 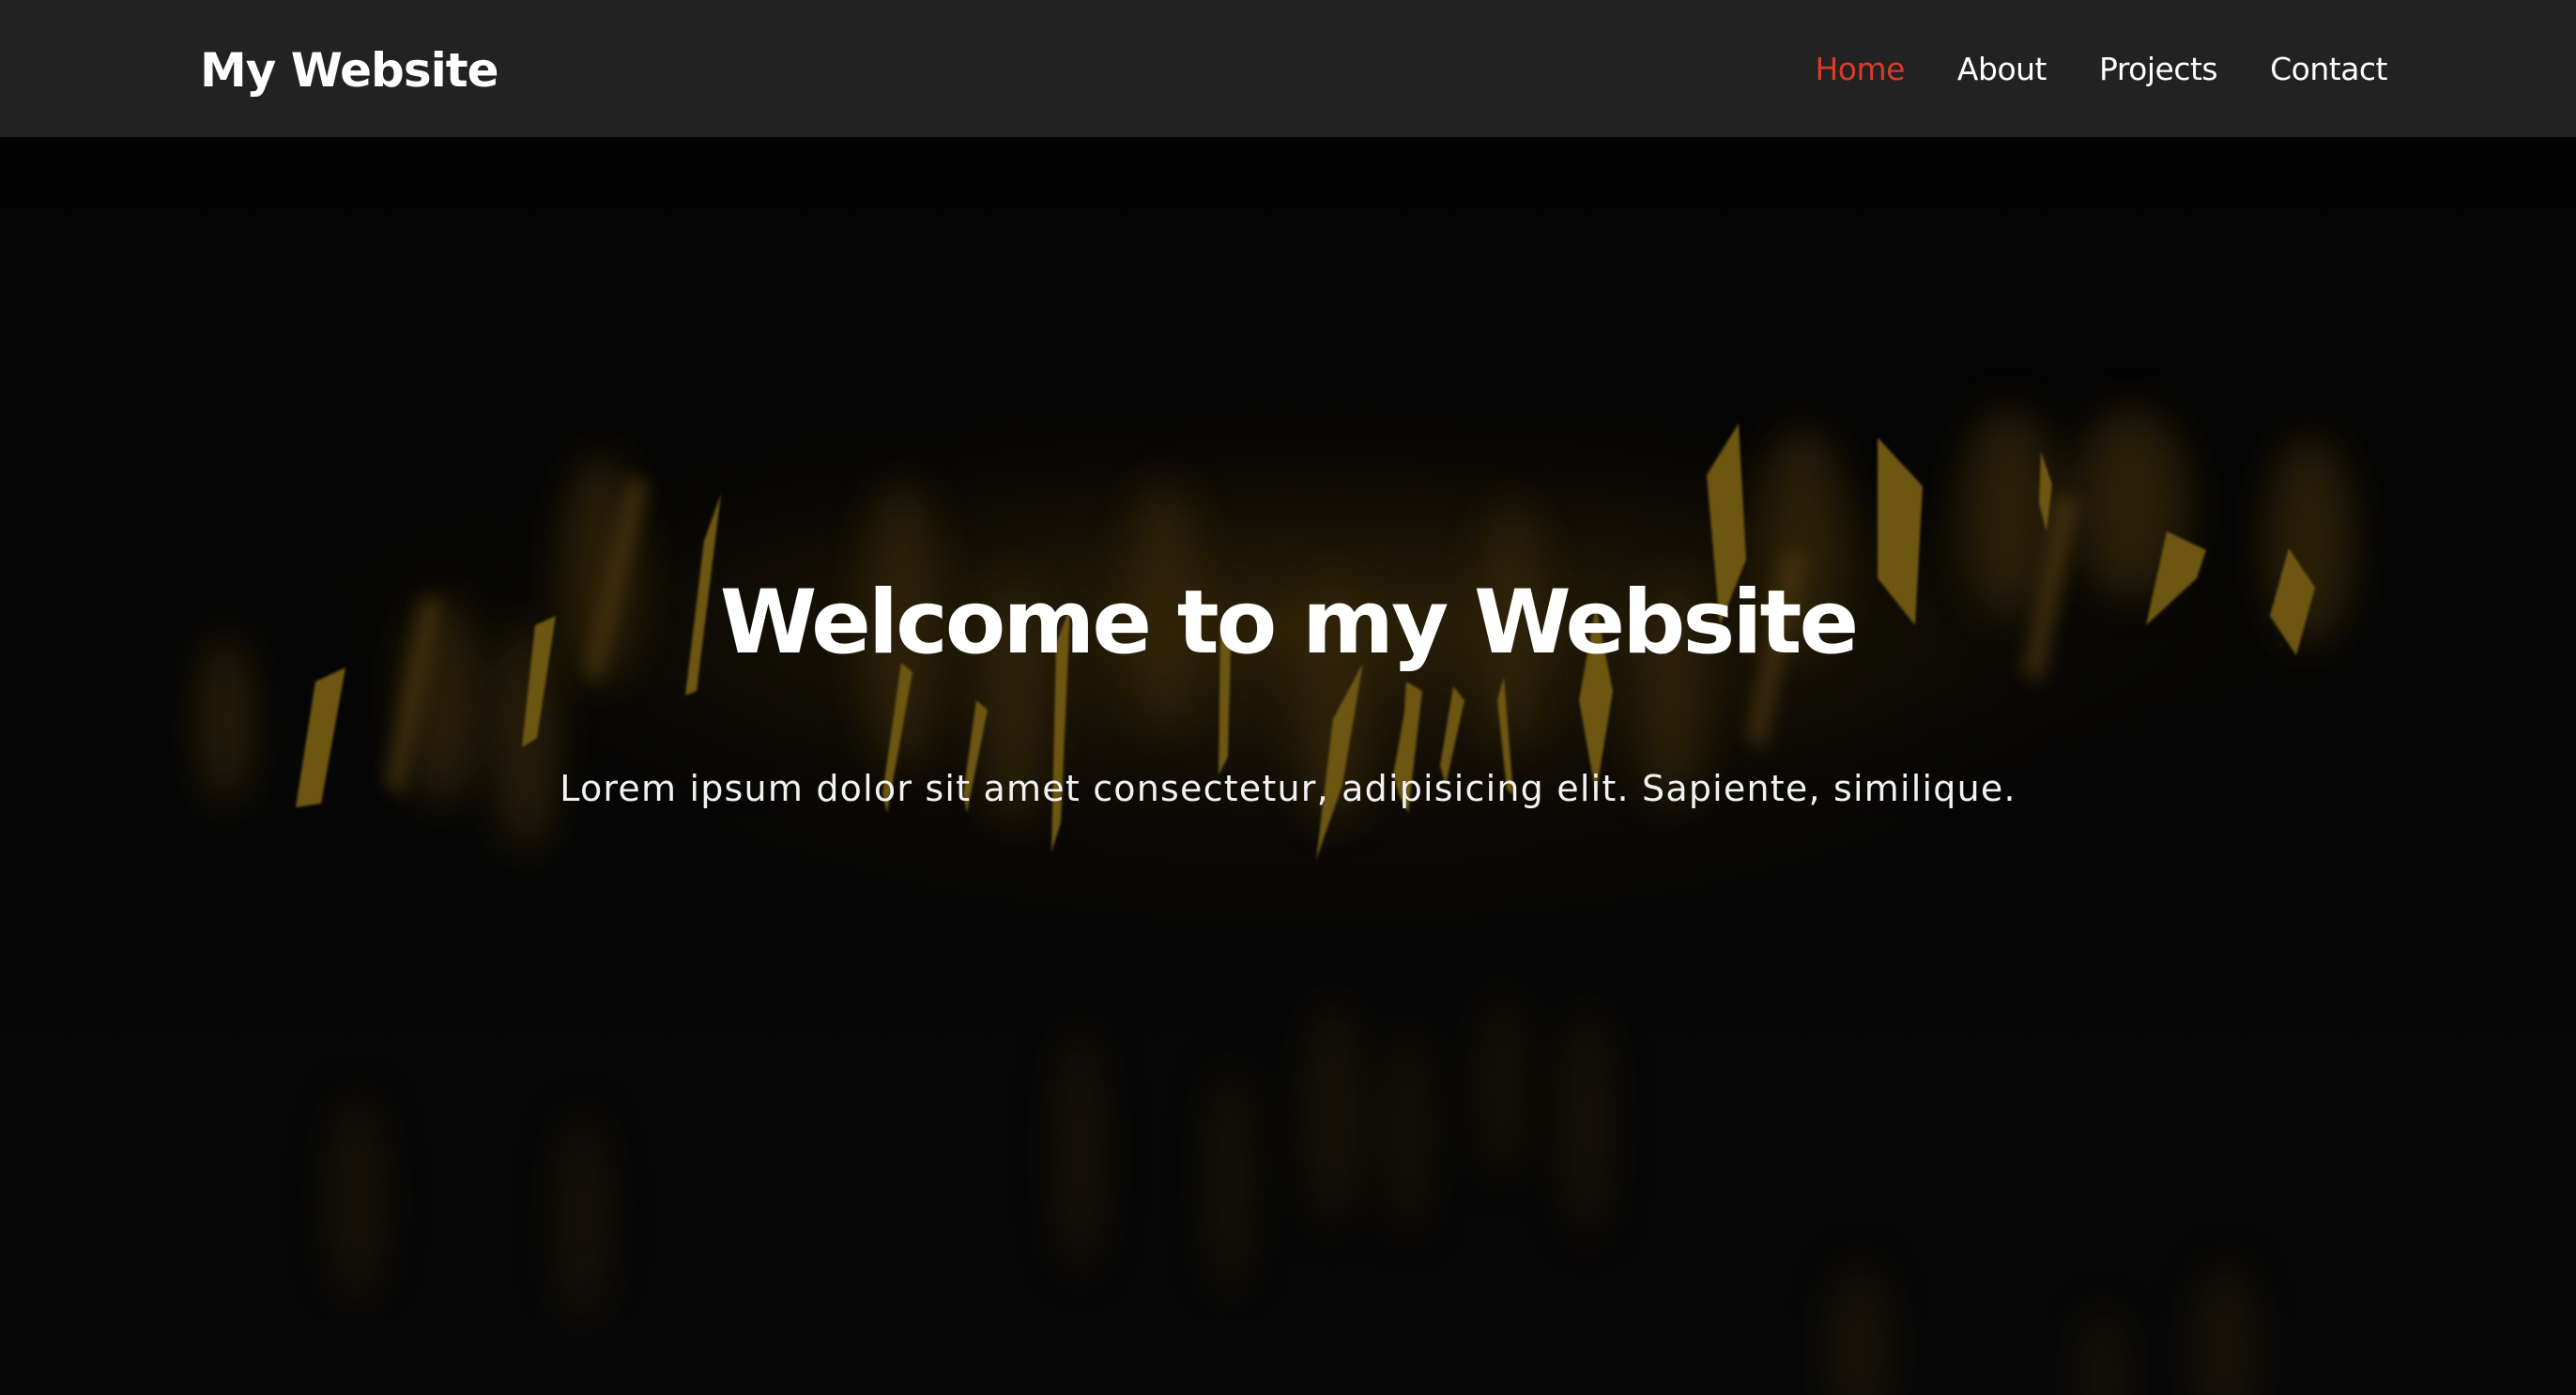 What do you see at coordinates (349, 71) in the screenshot?
I see `site-brand: My Website` at bounding box center [349, 71].